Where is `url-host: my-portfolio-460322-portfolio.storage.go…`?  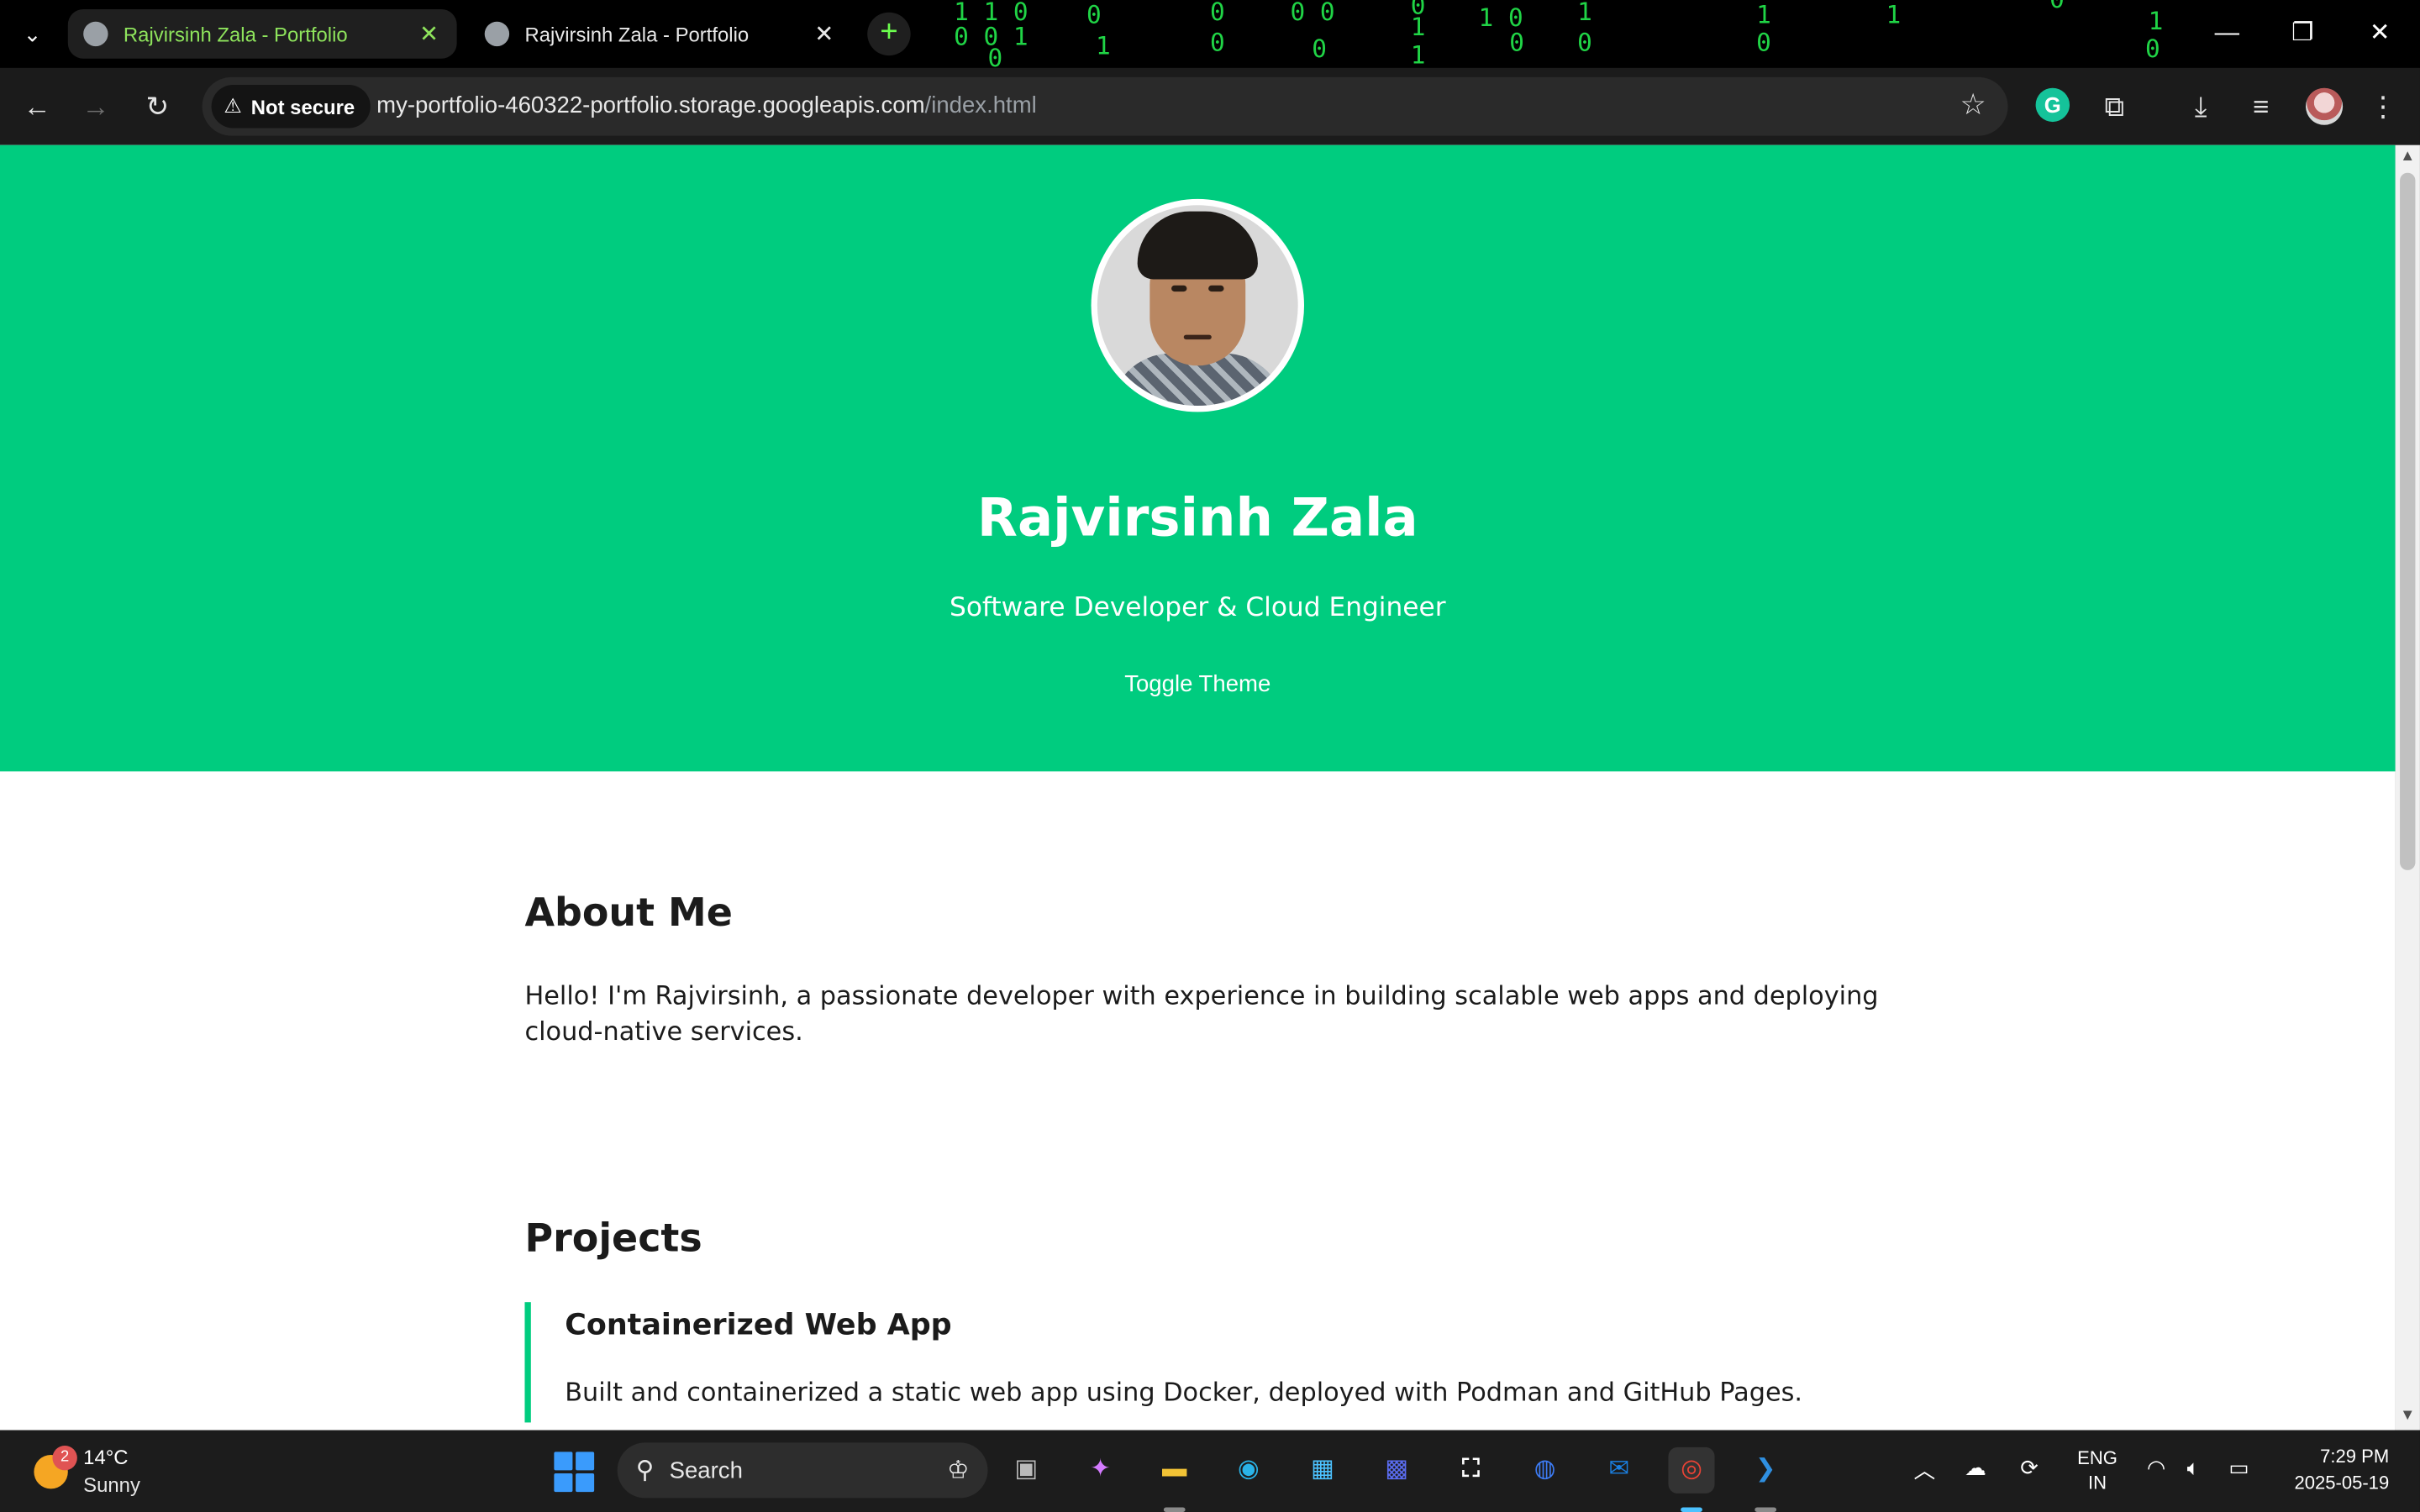
url-host: my-portfolio-460322-portfolio.storage.go… is located at coordinates (650, 105).